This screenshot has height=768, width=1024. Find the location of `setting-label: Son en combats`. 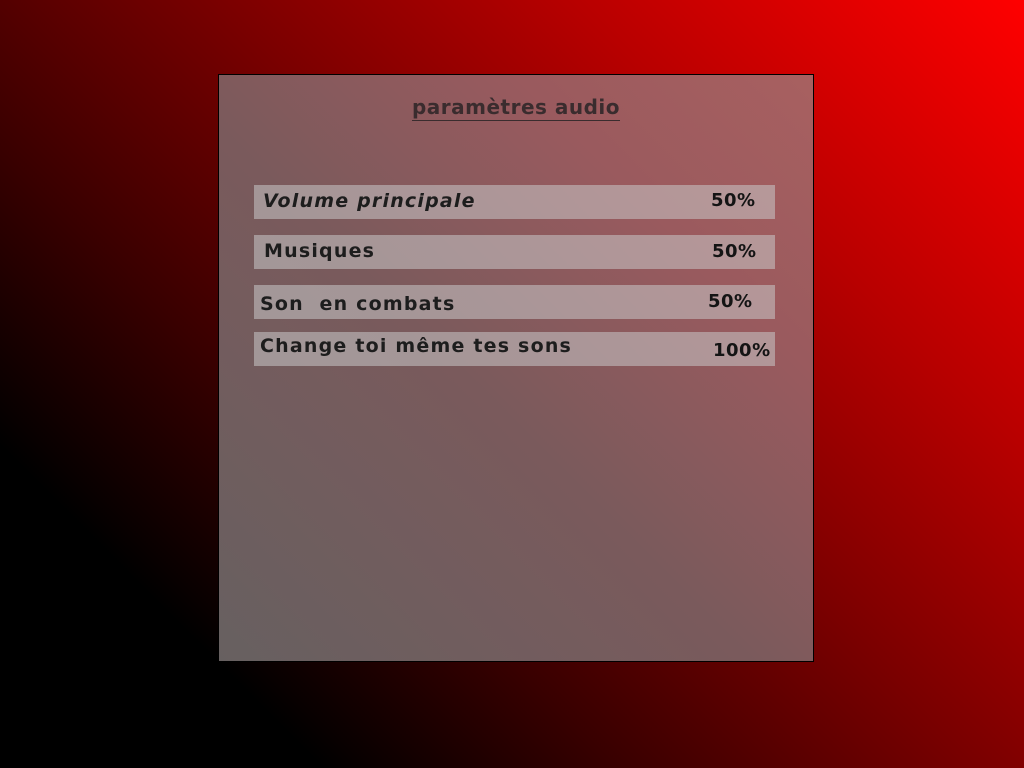

setting-label: Son en combats is located at coordinates (358, 304).